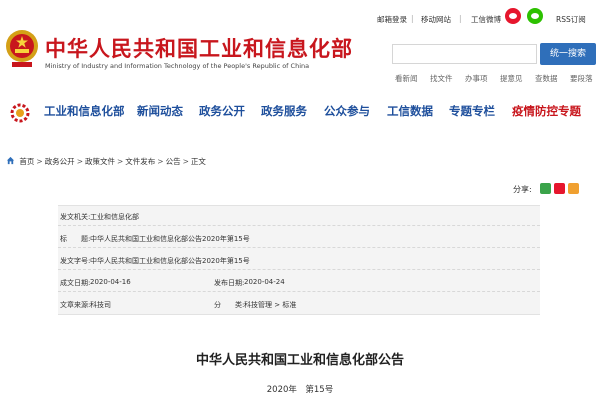 This screenshot has width=600, height=400. What do you see at coordinates (573, 188) in the screenshot?
I see `qzone-share-icon` at bounding box center [573, 188].